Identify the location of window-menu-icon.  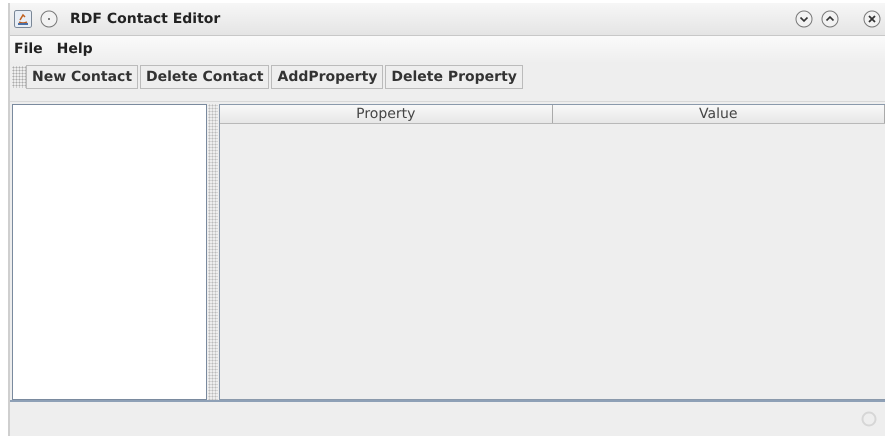
(49, 19).